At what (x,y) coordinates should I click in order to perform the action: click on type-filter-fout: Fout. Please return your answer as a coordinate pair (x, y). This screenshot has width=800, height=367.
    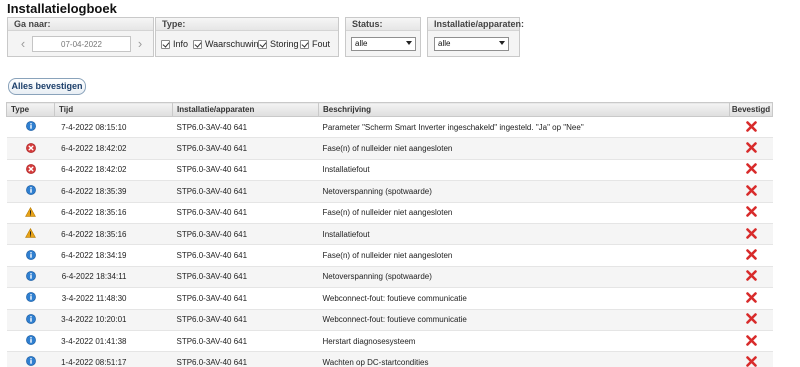
    Looking at the image, I should click on (315, 44).